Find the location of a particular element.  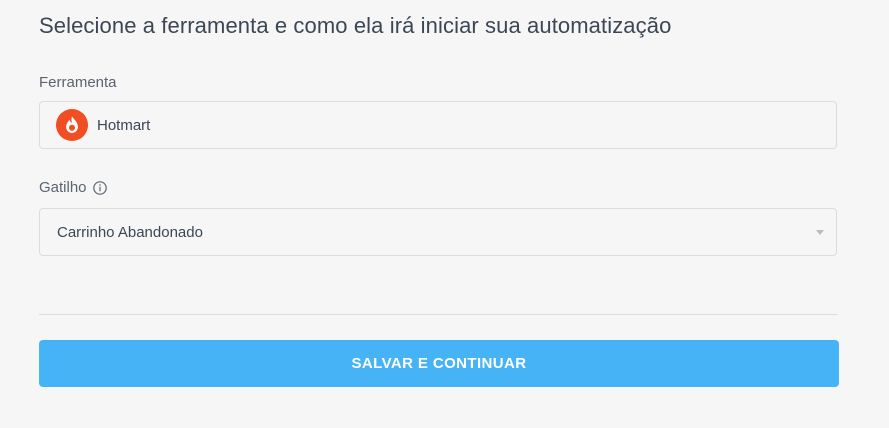

tool-value: Hotmart is located at coordinates (124, 125).